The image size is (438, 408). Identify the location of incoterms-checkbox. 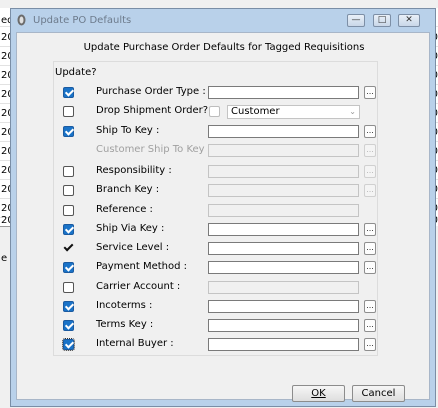
(68, 306).